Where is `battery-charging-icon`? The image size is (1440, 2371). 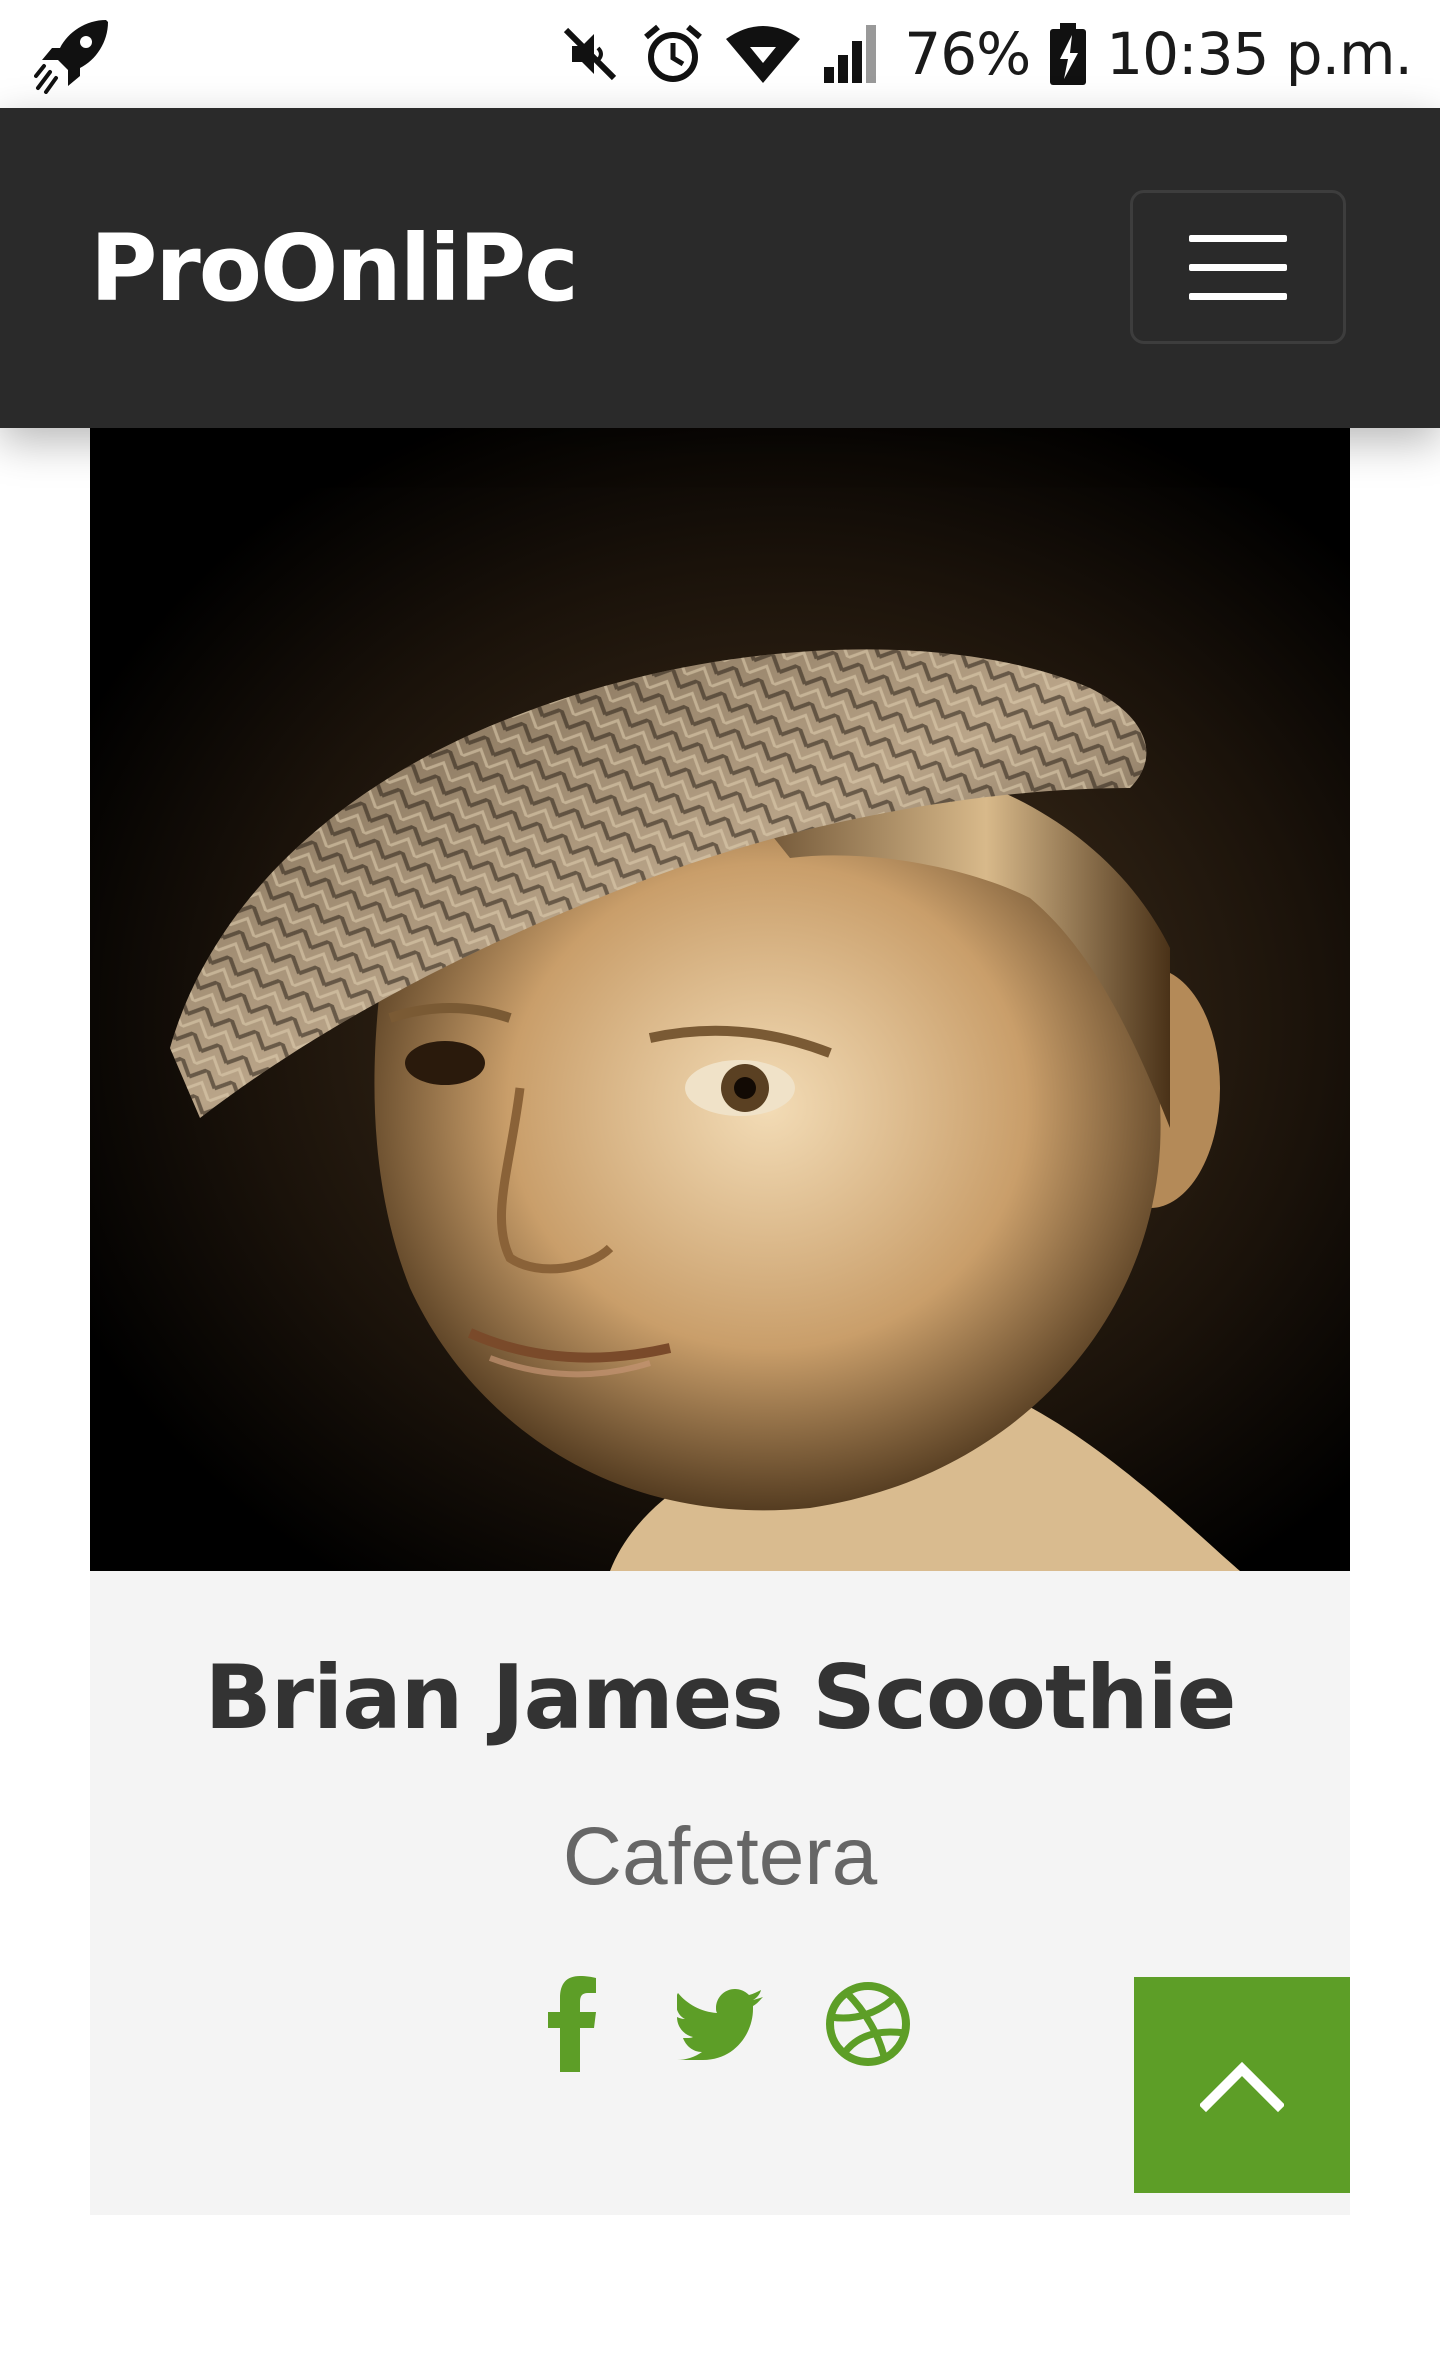
battery-charging-icon is located at coordinates (1068, 54).